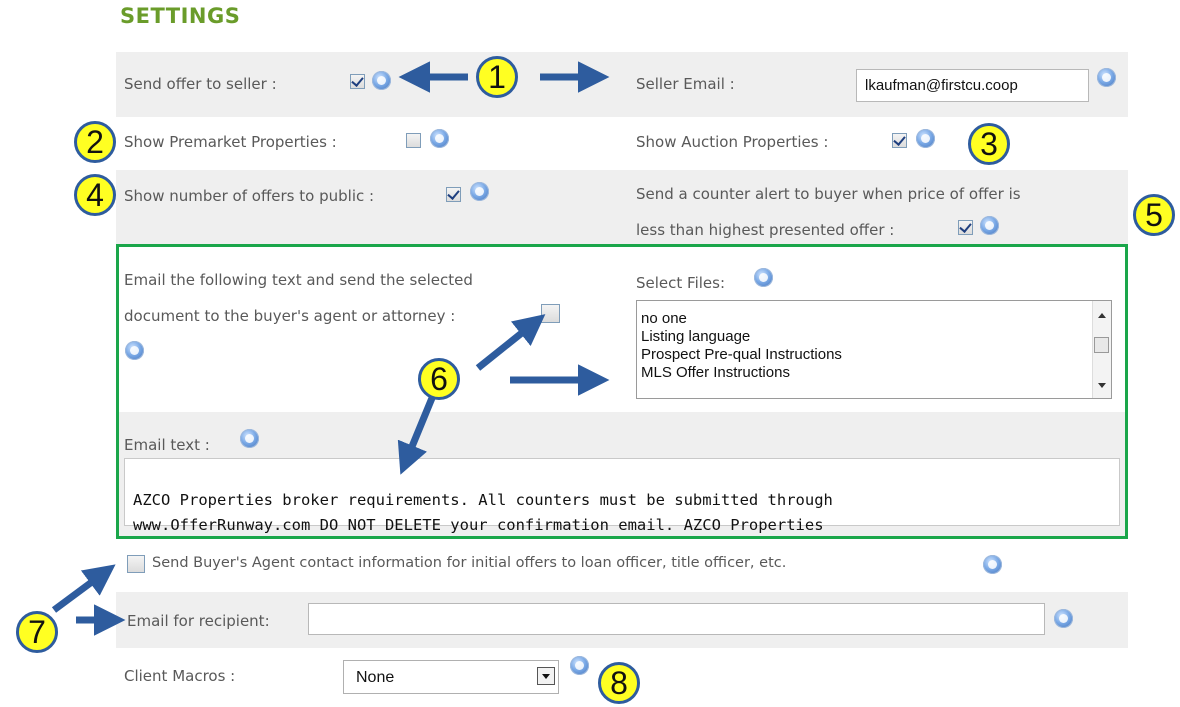 Image resolution: width=1180 pixels, height=707 pixels. What do you see at coordinates (37, 632) in the screenshot?
I see `annotation-badge: 7` at bounding box center [37, 632].